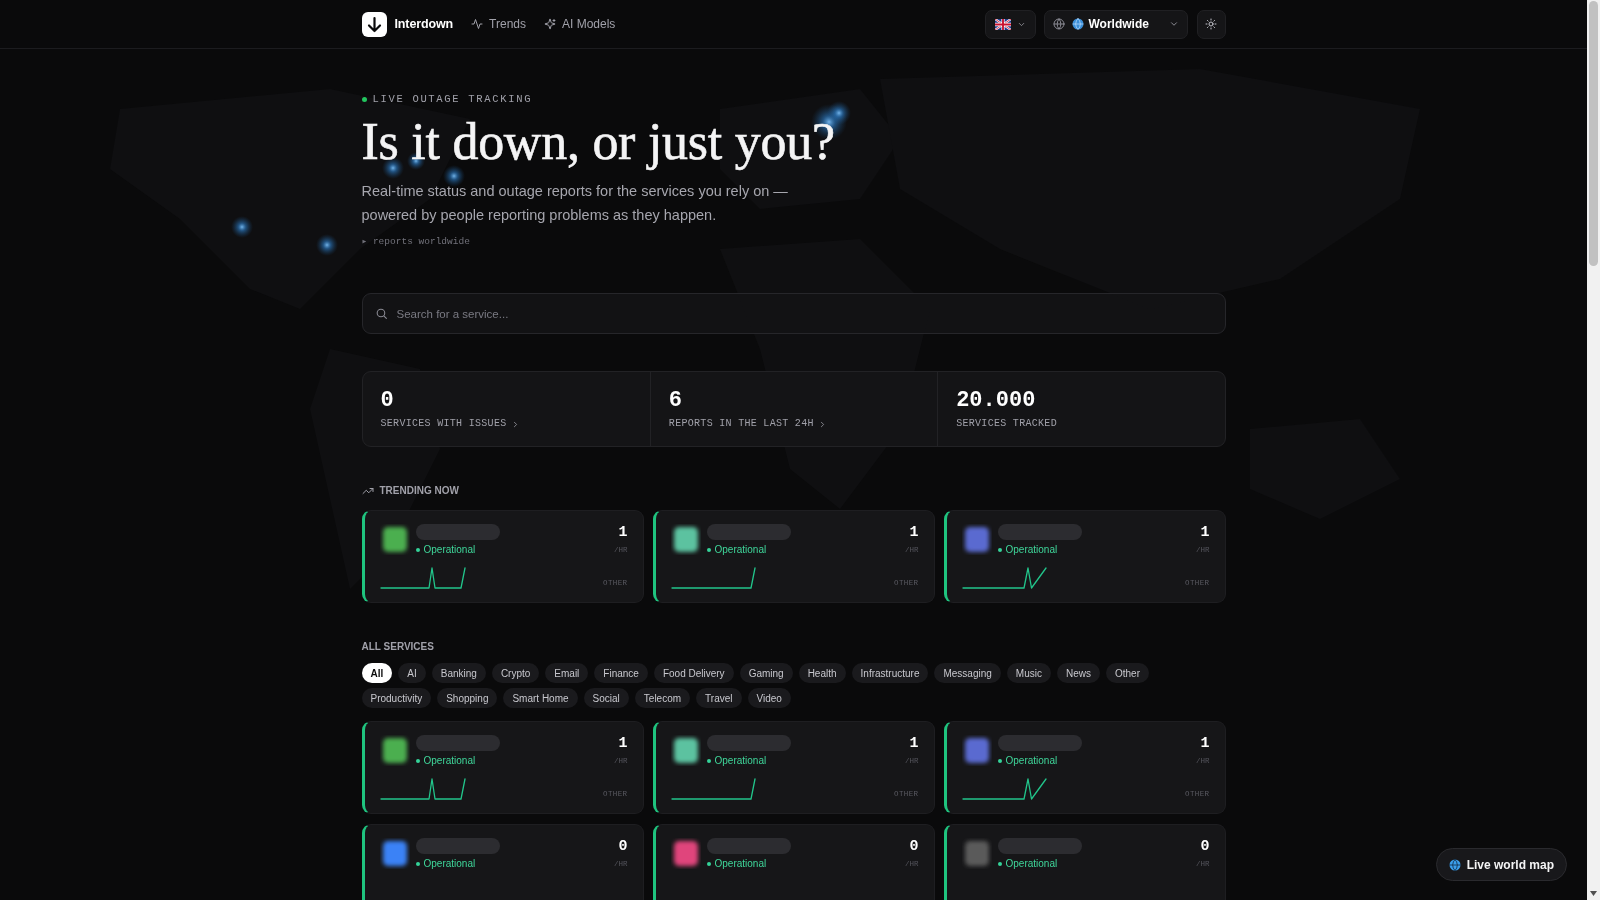 Image resolution: width=1600 pixels, height=900 pixels. Describe the element at coordinates (719, 698) in the screenshot. I see `filter-chip: Travel` at that location.